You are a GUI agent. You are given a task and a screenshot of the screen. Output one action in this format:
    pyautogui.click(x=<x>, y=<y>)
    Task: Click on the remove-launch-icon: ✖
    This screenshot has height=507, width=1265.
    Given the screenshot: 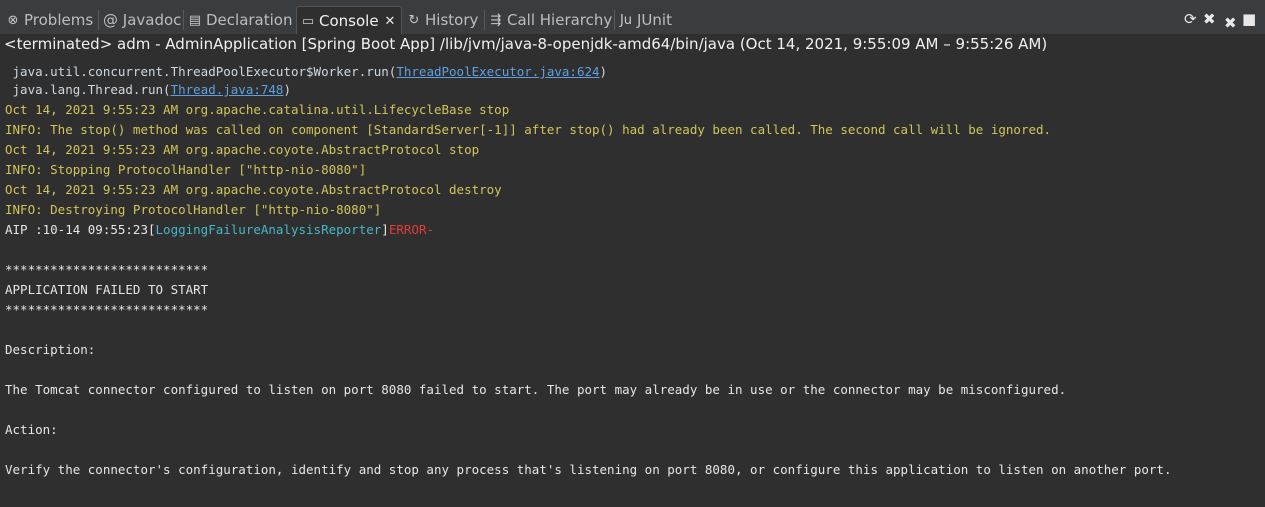 What is the action you would take?
    pyautogui.click(x=1209, y=19)
    